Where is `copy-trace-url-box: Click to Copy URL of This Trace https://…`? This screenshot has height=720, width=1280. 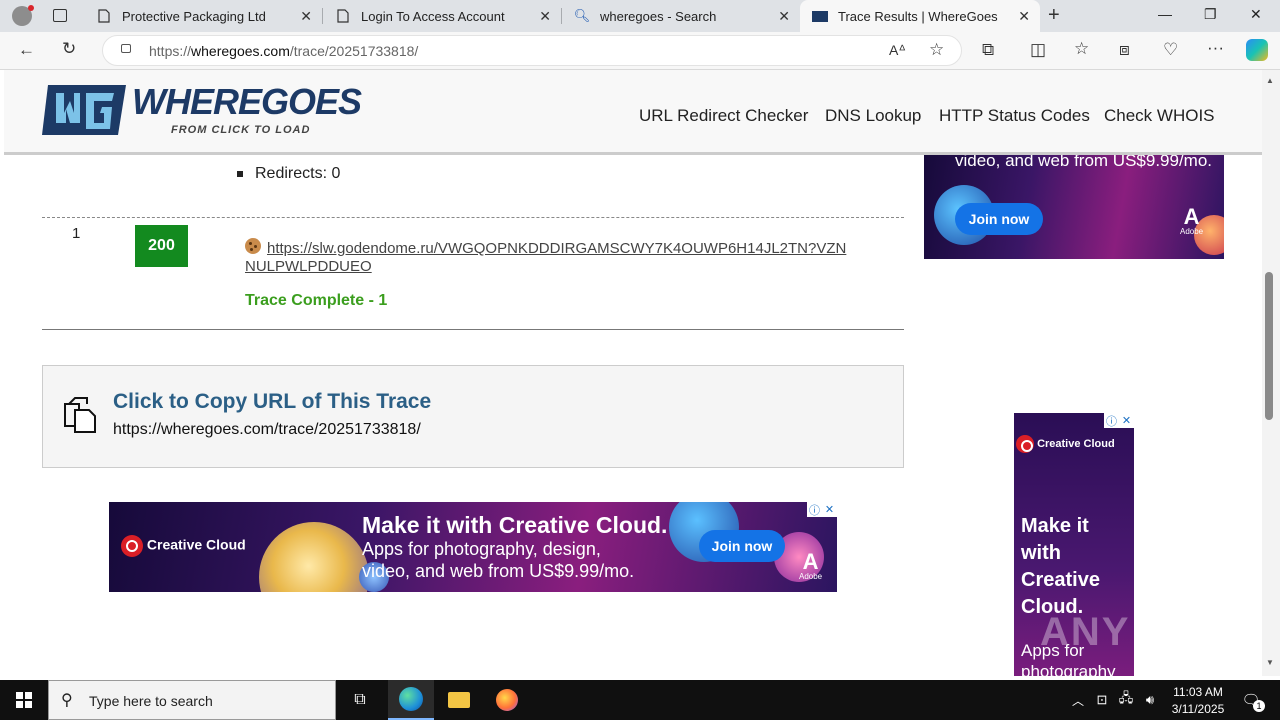 copy-trace-url-box: Click to Copy URL of This Trace https://… is located at coordinates (473, 416).